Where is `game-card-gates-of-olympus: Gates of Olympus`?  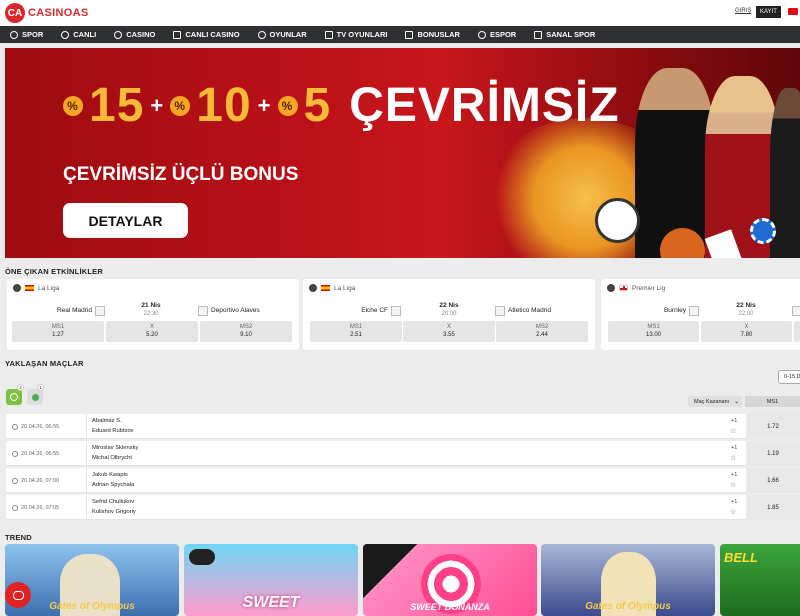 game-card-gates-of-olympus: Gates of Olympus is located at coordinates (92, 580).